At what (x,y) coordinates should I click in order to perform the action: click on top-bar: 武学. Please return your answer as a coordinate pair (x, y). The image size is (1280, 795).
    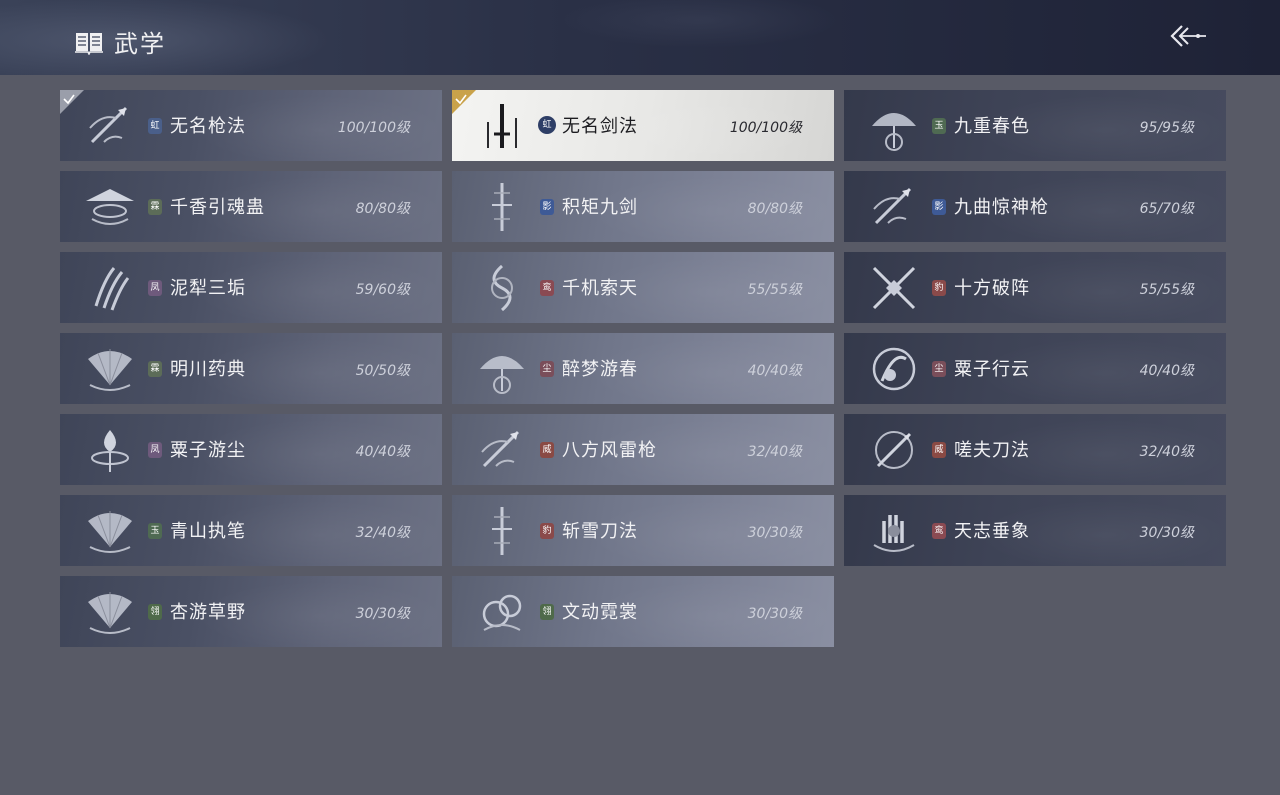
    Looking at the image, I should click on (640, 37).